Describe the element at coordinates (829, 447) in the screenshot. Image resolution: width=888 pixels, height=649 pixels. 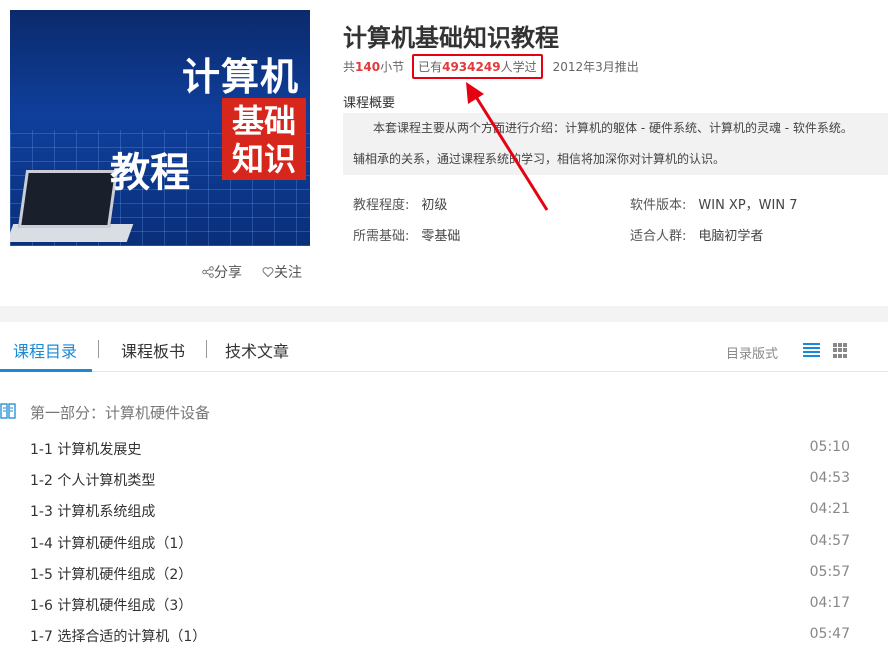
I see `lesson-duration: 05:10` at that location.